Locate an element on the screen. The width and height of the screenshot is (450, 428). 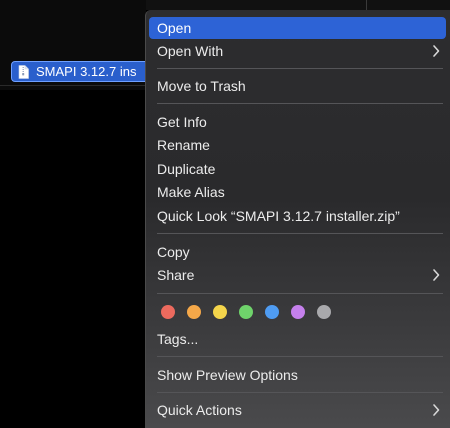
selected-file-item: SMAPI 3.12.7 ins is located at coordinates (86, 71).